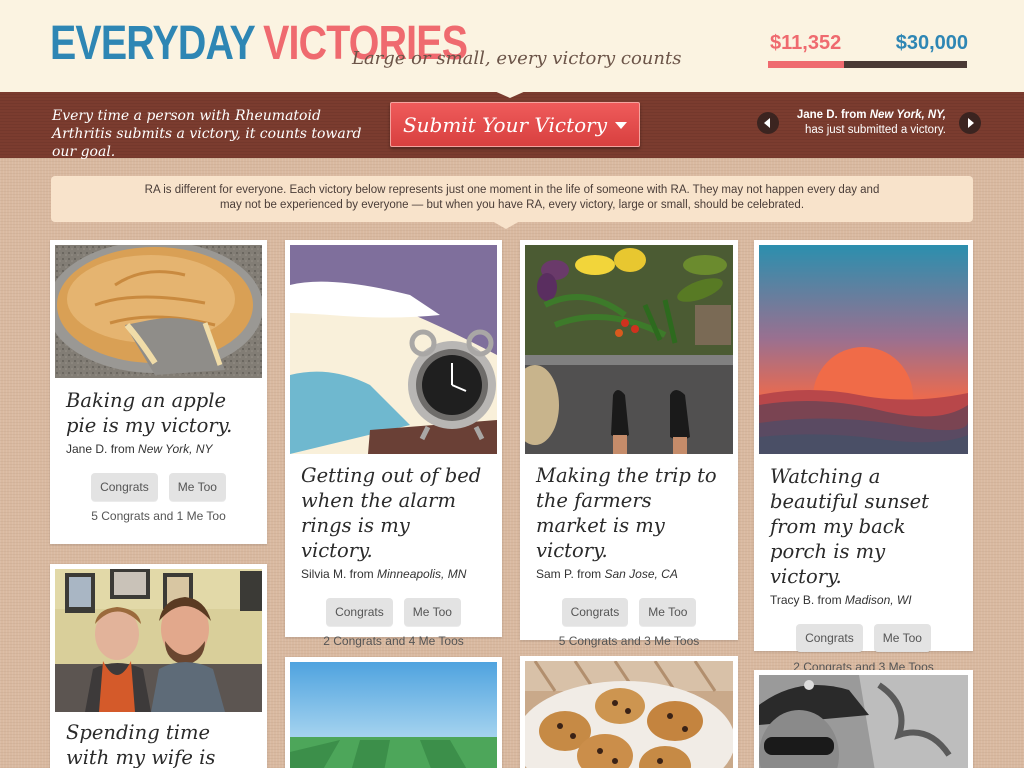 Image resolution: width=1024 pixels, height=768 pixels. What do you see at coordinates (907, 115) in the screenshot?
I see `ticker-place: New York, NY,` at bounding box center [907, 115].